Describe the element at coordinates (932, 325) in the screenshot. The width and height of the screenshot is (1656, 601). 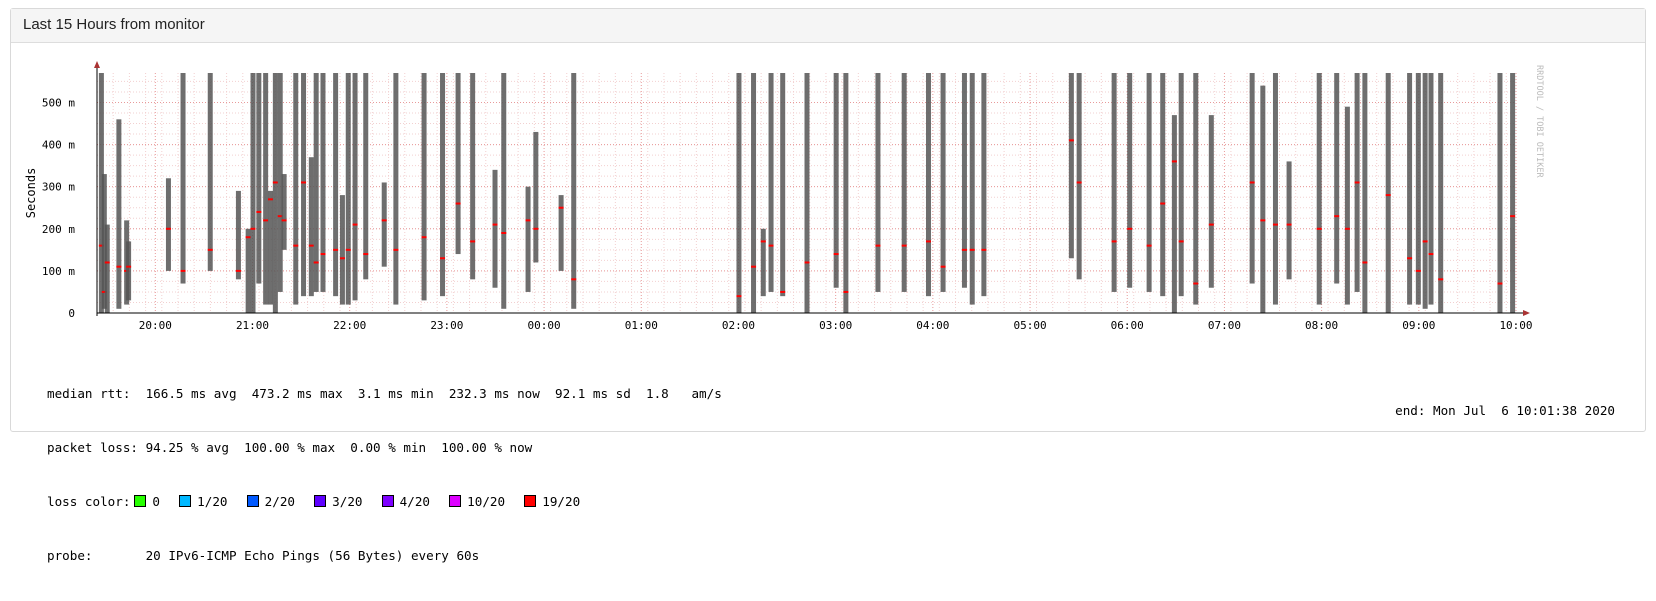
I see `x-tick-label: 04:00` at that location.